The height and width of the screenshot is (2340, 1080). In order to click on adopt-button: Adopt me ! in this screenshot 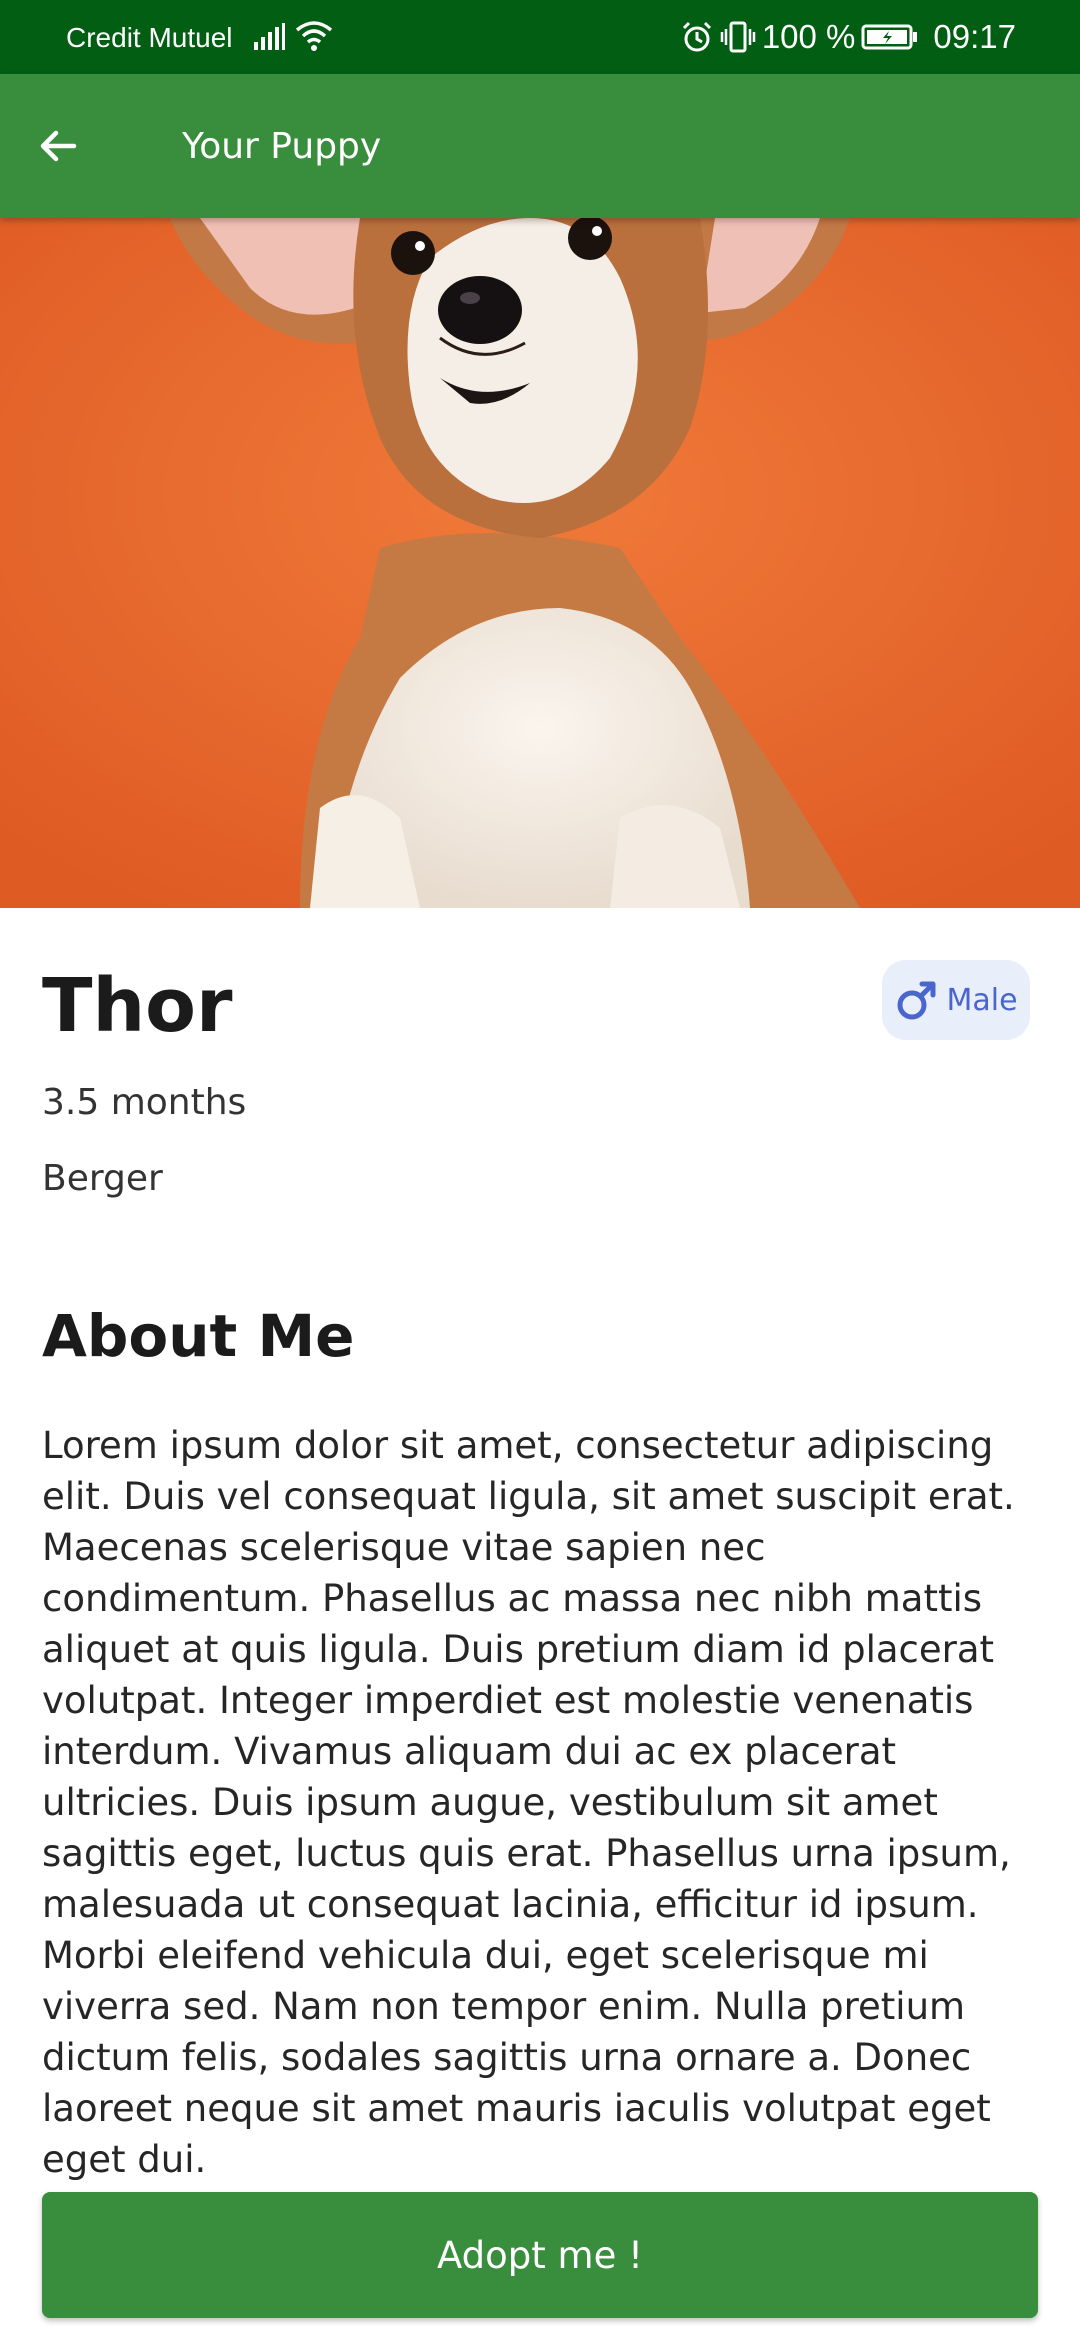, I will do `click(540, 2255)`.